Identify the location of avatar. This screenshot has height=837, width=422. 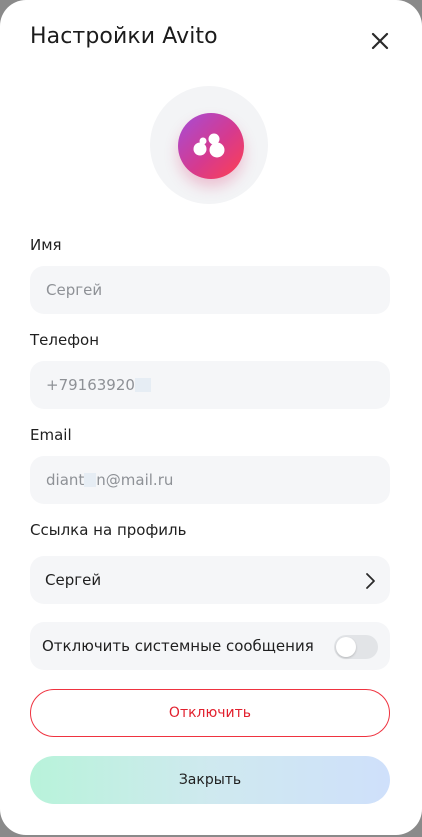
(209, 145).